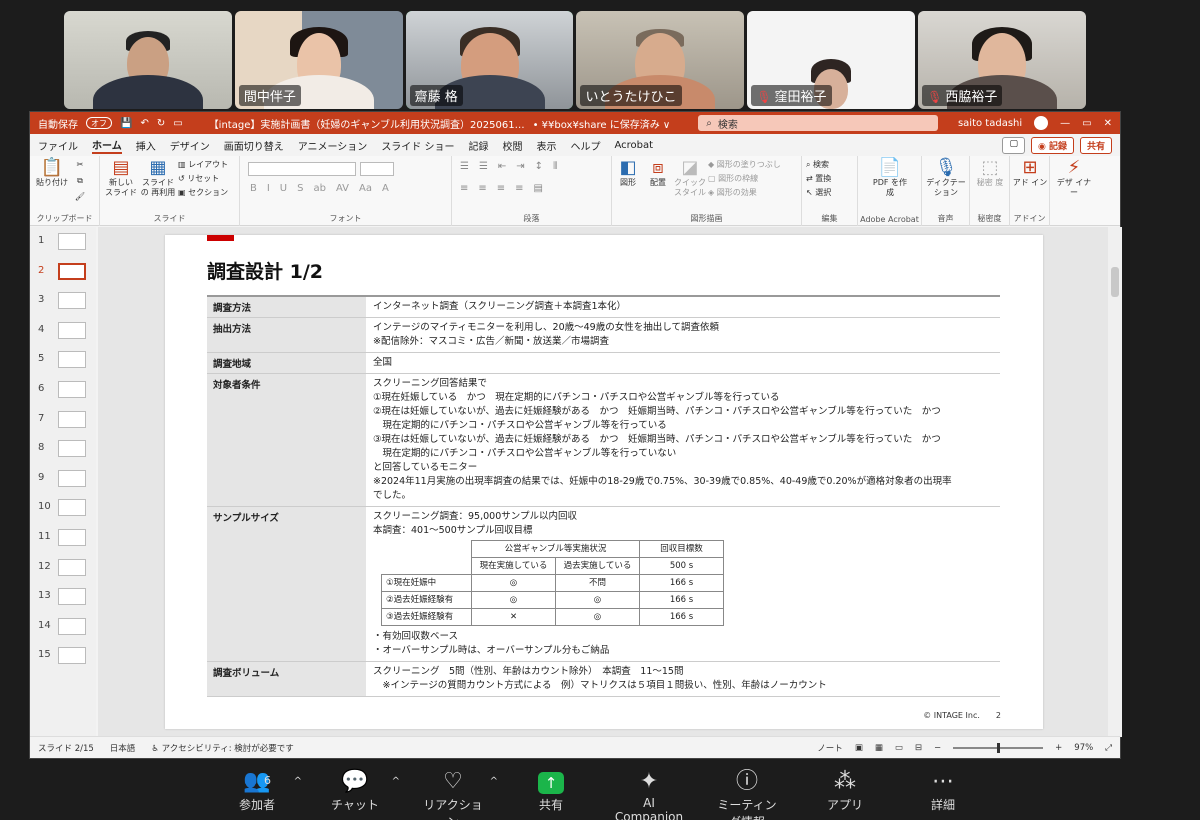 The height and width of the screenshot is (820, 1200). I want to click on create-pdf-button: 📄 PDF を作成, so click(890, 178).